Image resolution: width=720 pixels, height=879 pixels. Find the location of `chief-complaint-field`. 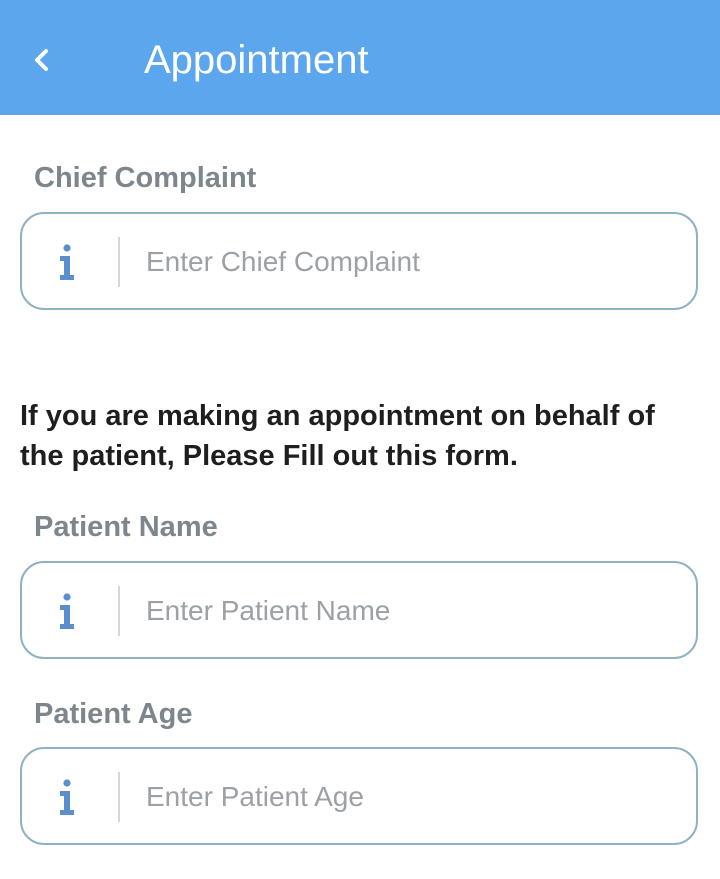

chief-complaint-field is located at coordinates (359, 261).